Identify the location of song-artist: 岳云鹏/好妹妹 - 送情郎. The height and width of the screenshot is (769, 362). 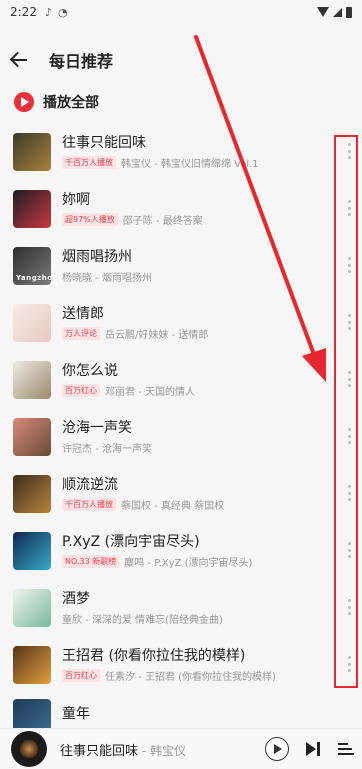
(157, 335).